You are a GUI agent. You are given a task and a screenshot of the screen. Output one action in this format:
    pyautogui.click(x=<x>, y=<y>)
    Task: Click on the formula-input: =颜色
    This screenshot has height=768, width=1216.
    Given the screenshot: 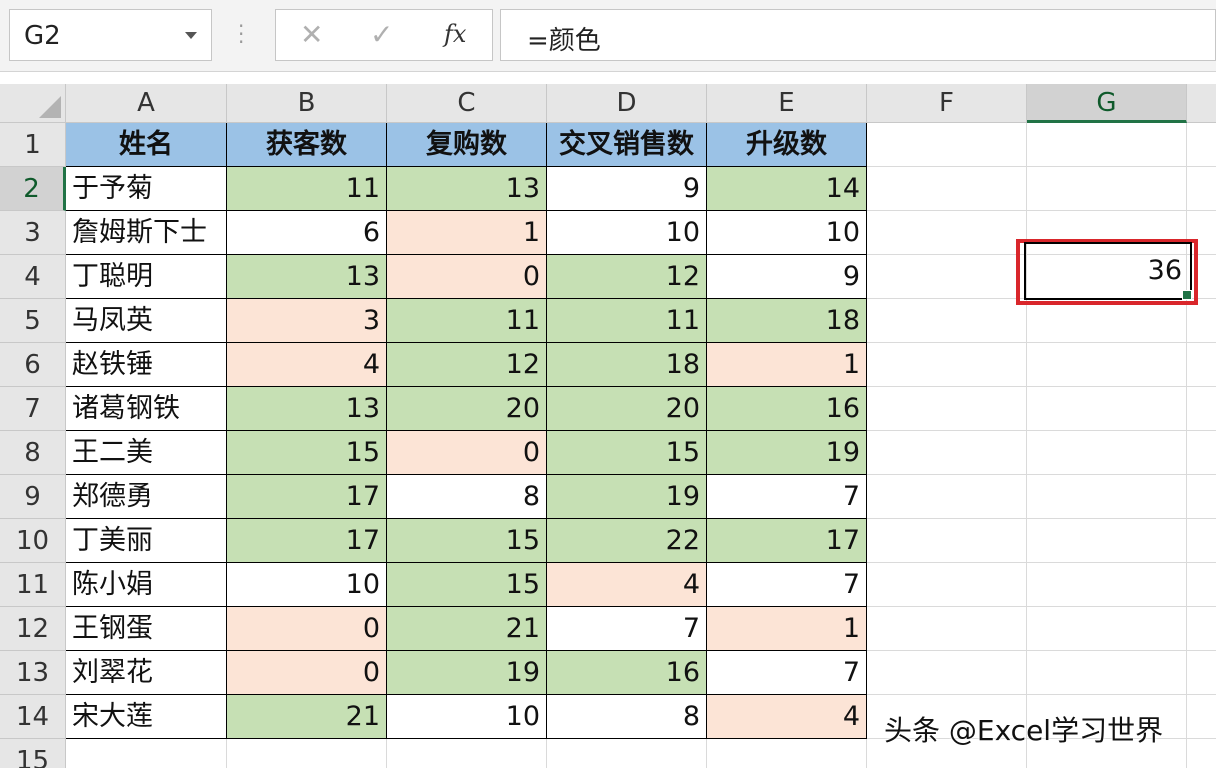 What is the action you would take?
    pyautogui.click(x=858, y=35)
    